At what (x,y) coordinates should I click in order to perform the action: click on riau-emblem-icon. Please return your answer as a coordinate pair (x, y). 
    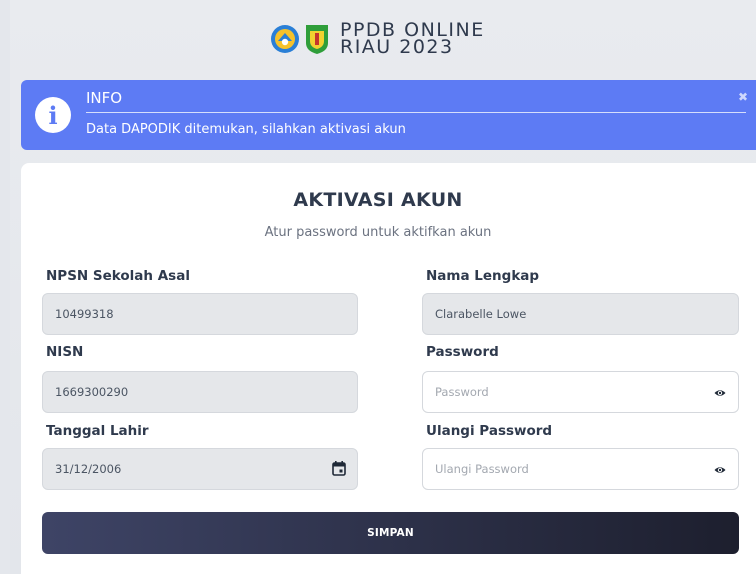
    Looking at the image, I should click on (317, 39).